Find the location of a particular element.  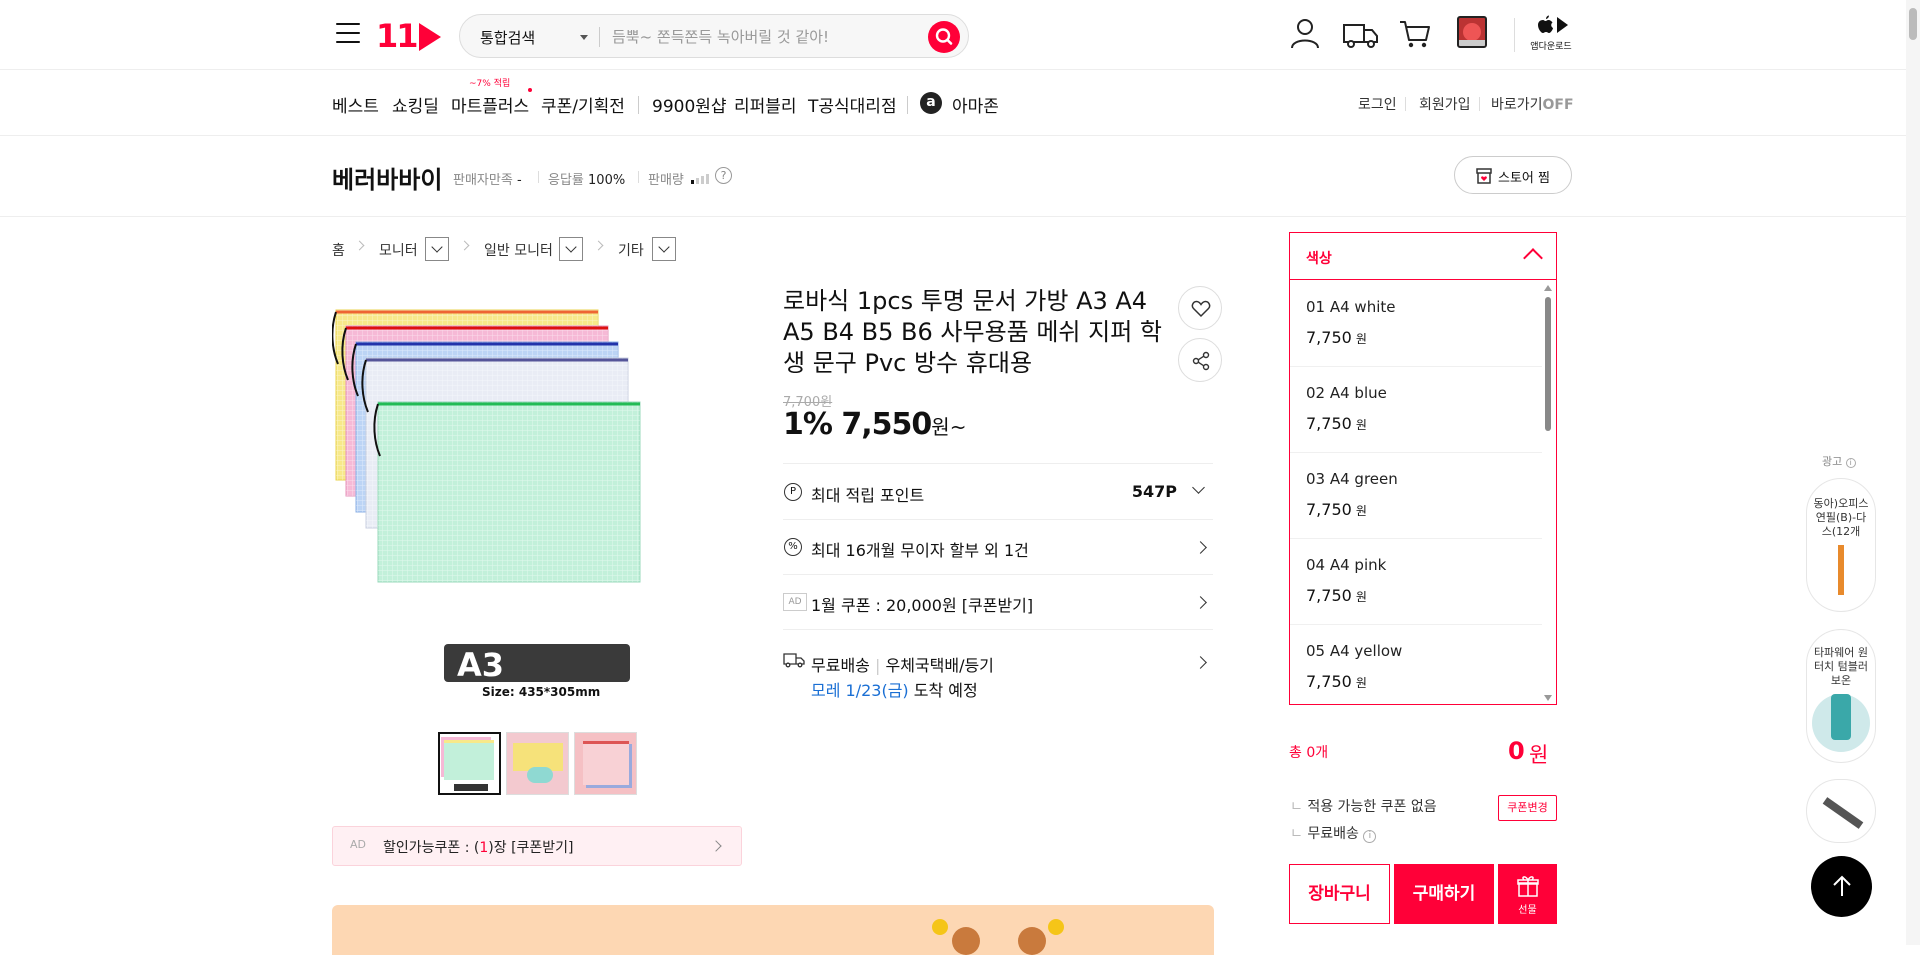

points-label: 최대 적립 포인트 is located at coordinates (868, 495).